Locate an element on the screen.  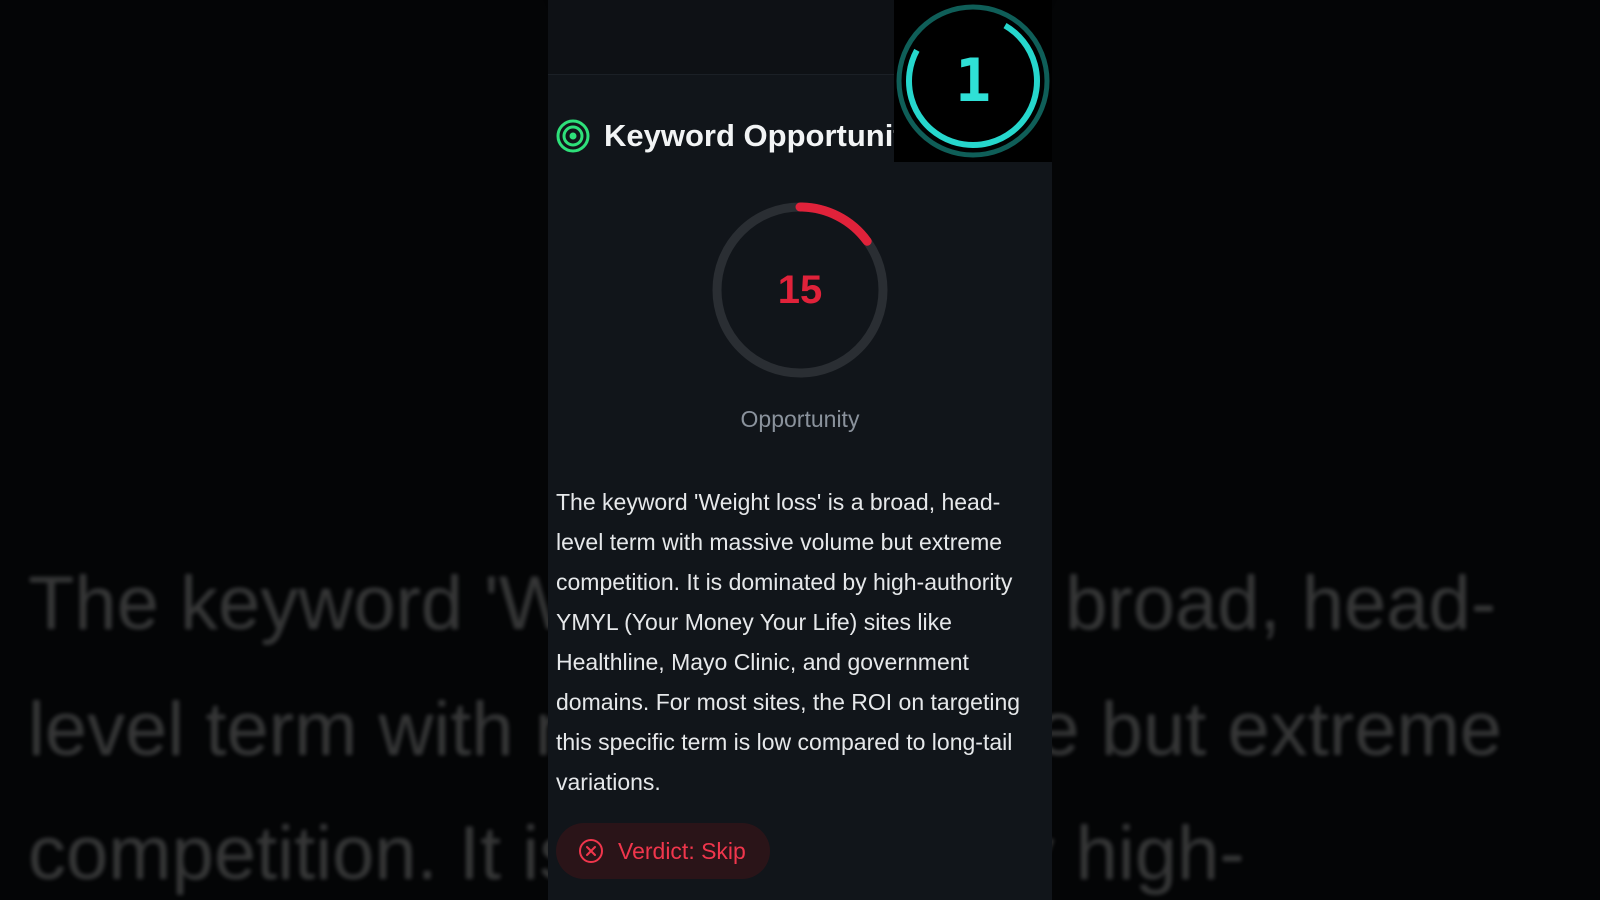
countdown-timer: 1 is located at coordinates (973, 81).